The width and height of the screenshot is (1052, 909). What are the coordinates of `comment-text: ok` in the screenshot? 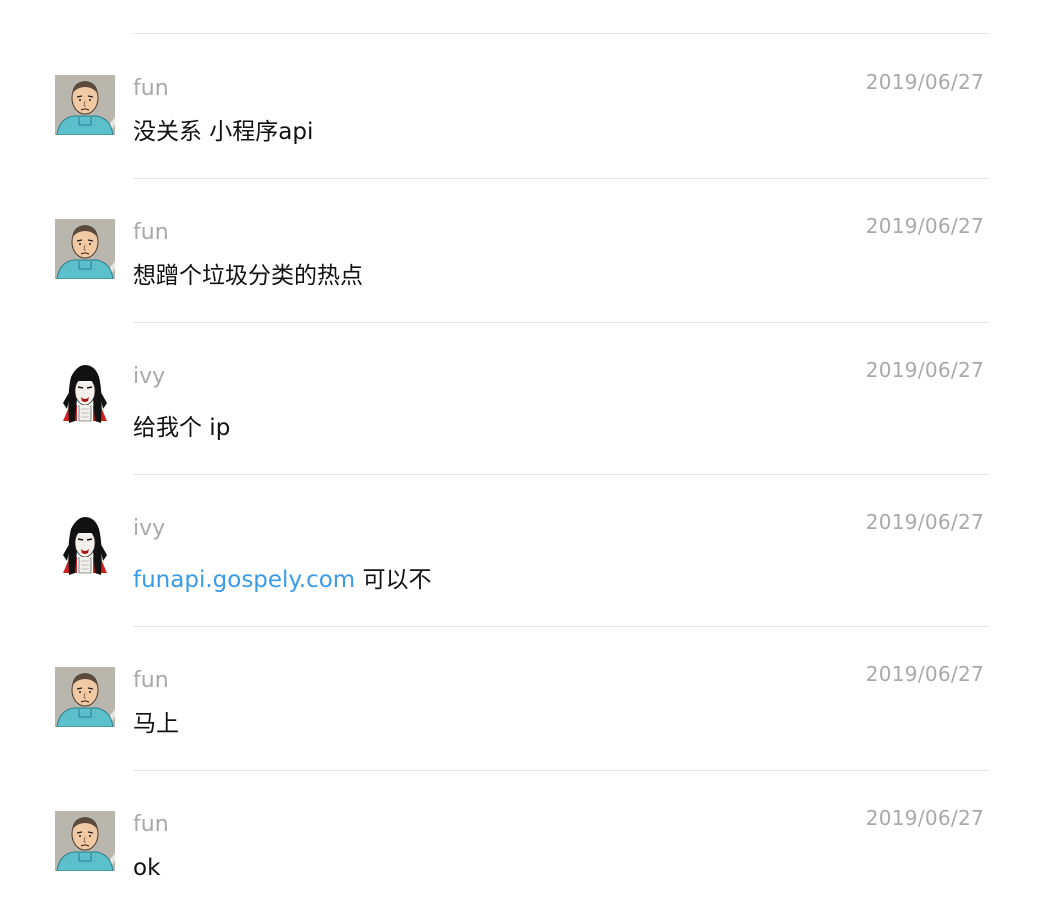 It's located at (147, 868).